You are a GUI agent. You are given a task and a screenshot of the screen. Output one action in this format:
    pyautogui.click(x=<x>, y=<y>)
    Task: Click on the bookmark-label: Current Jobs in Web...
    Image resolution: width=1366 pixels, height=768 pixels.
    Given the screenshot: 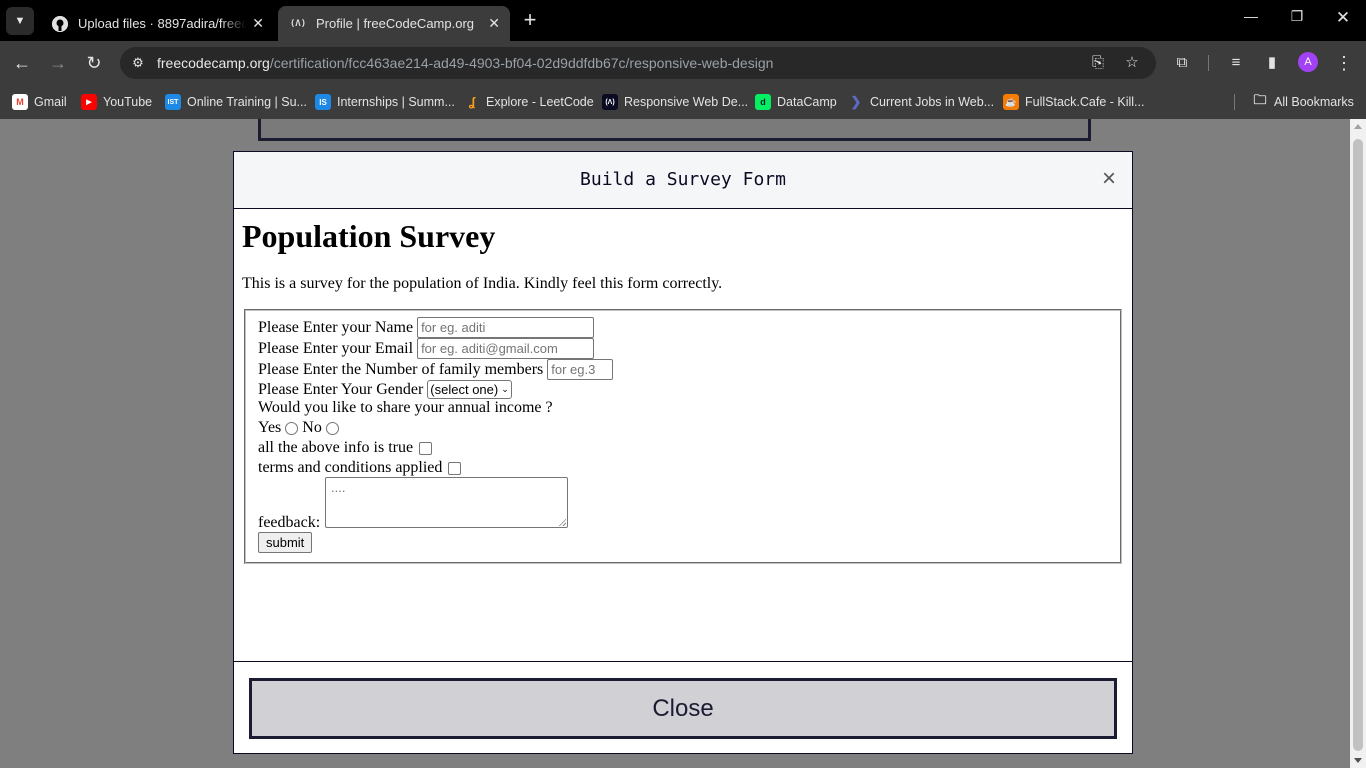 What is the action you would take?
    pyautogui.click(x=932, y=102)
    